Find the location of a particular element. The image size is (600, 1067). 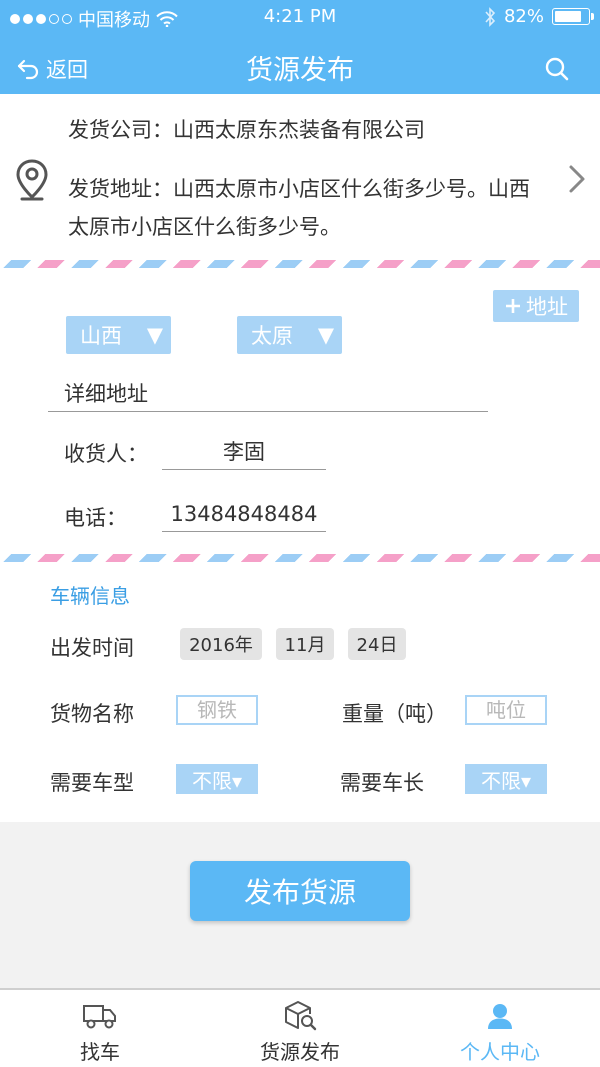

user-icon is located at coordinates (500, 1016).